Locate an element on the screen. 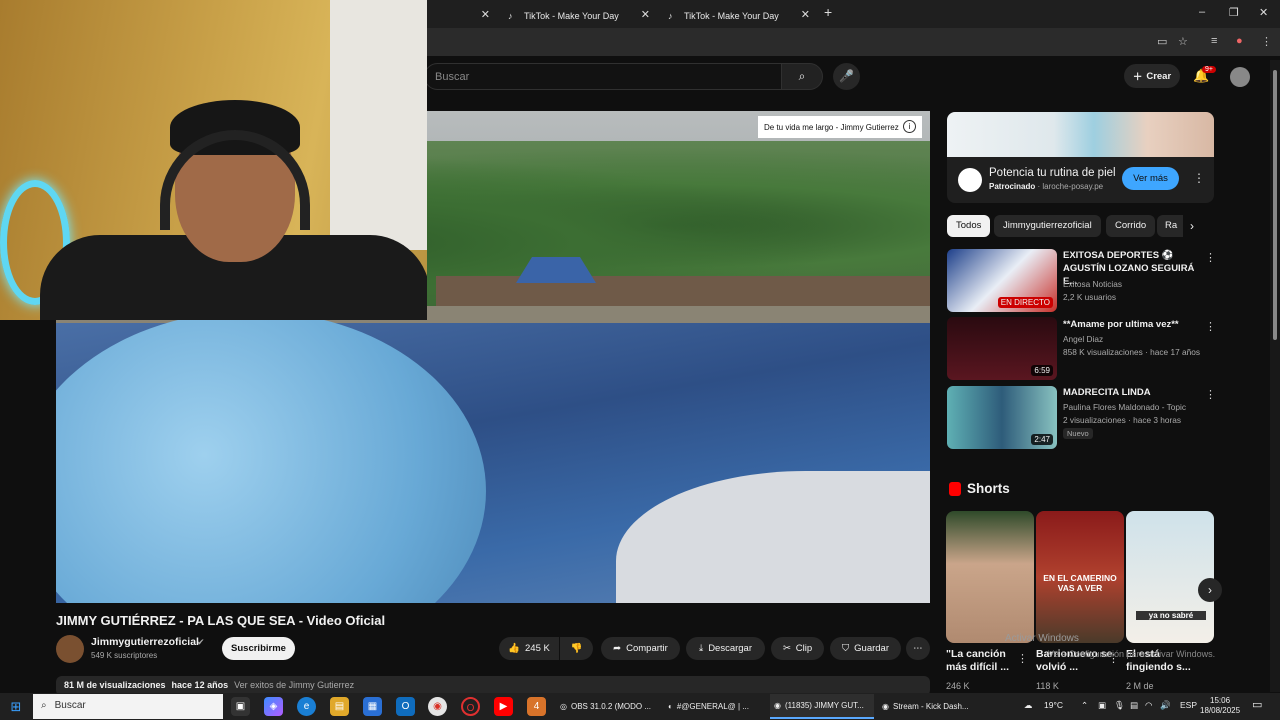 This screenshot has height=720, width=1280. notification-center-icon: ▭ is located at coordinates (1257, 704).